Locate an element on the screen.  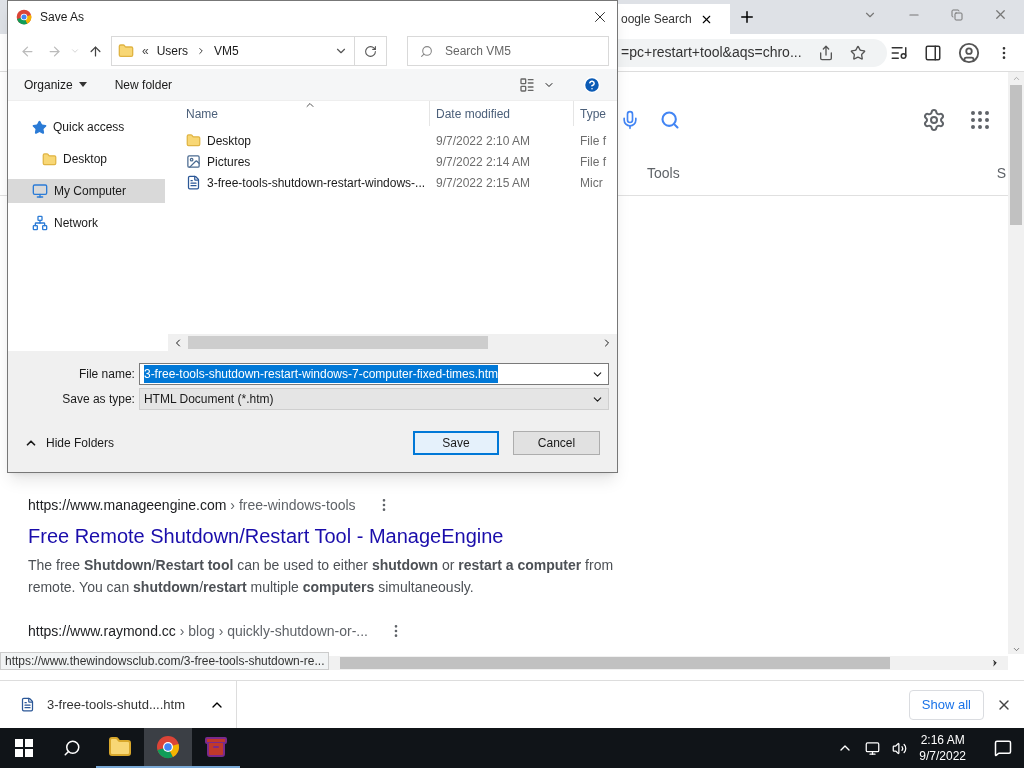
file-row: 3-free-tools-shutdown-restart-windows-... 9/7/2022 2:15 AM Micr is located at coordinates (392, 182).